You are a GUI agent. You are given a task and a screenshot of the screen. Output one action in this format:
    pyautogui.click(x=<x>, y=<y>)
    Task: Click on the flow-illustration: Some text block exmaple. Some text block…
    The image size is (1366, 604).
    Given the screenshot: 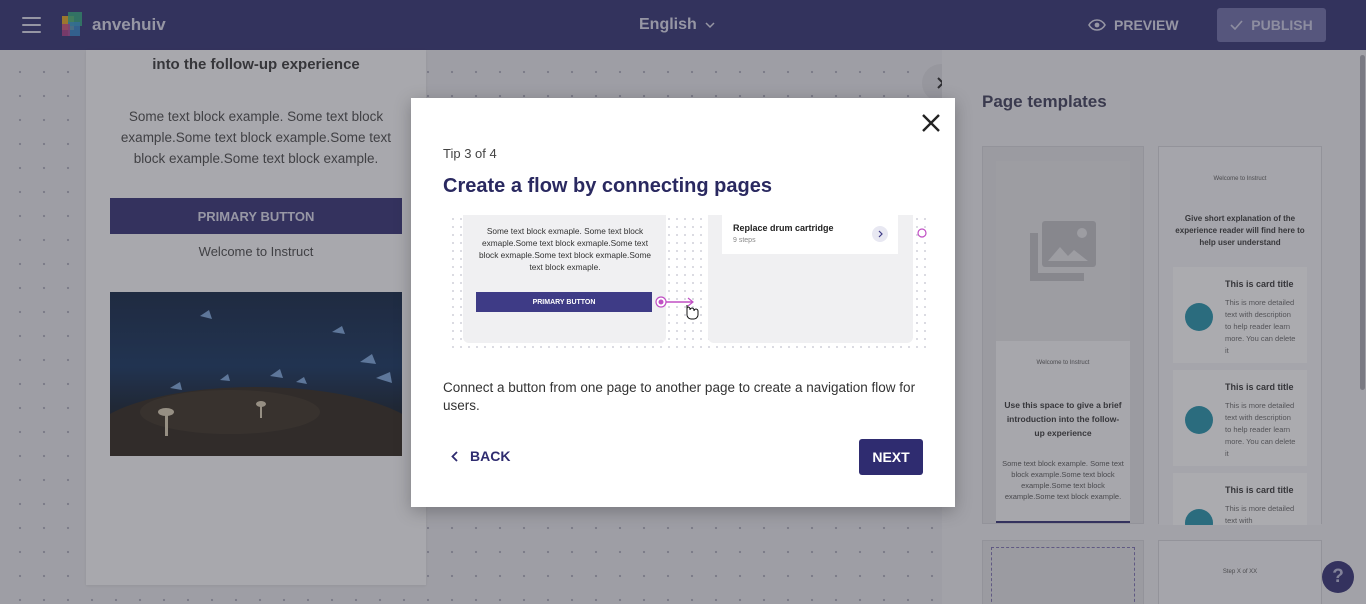 What is the action you would take?
    pyautogui.click(x=688, y=283)
    